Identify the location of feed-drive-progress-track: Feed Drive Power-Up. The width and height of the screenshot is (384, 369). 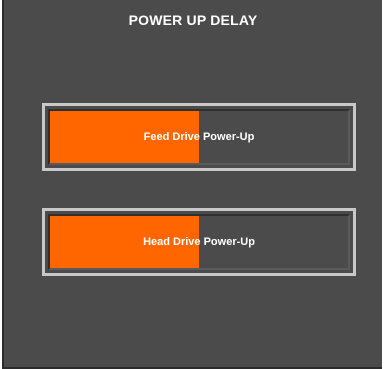
(199, 137).